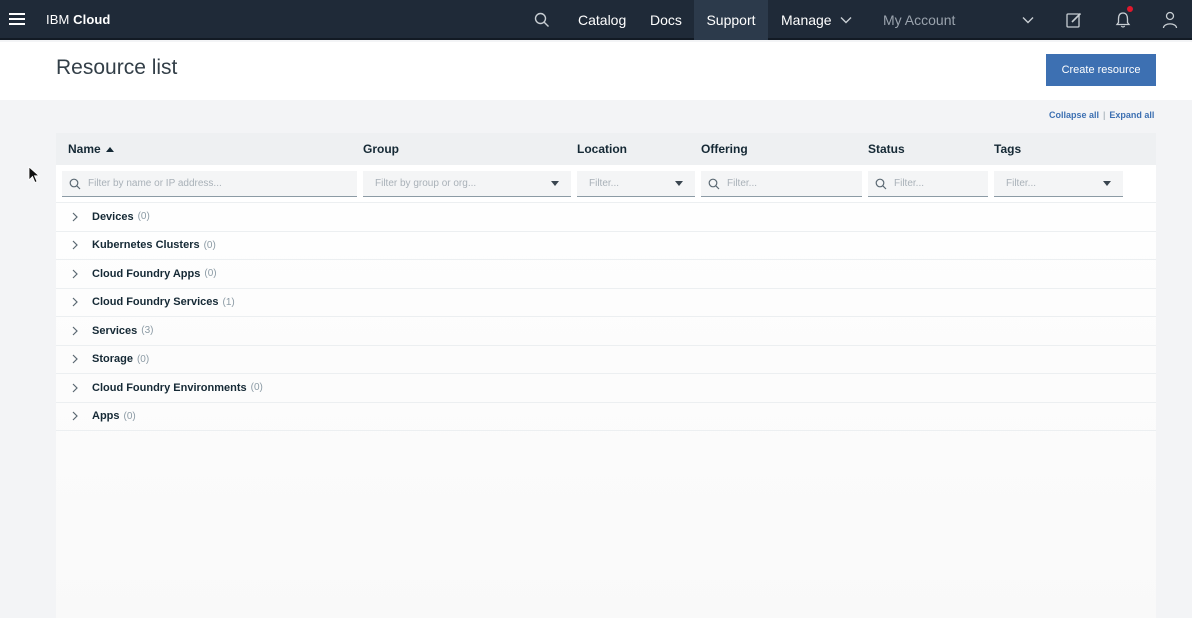 The height and width of the screenshot is (618, 1192). Describe the element at coordinates (109, 149) in the screenshot. I see `sort-ascending-icon` at that location.